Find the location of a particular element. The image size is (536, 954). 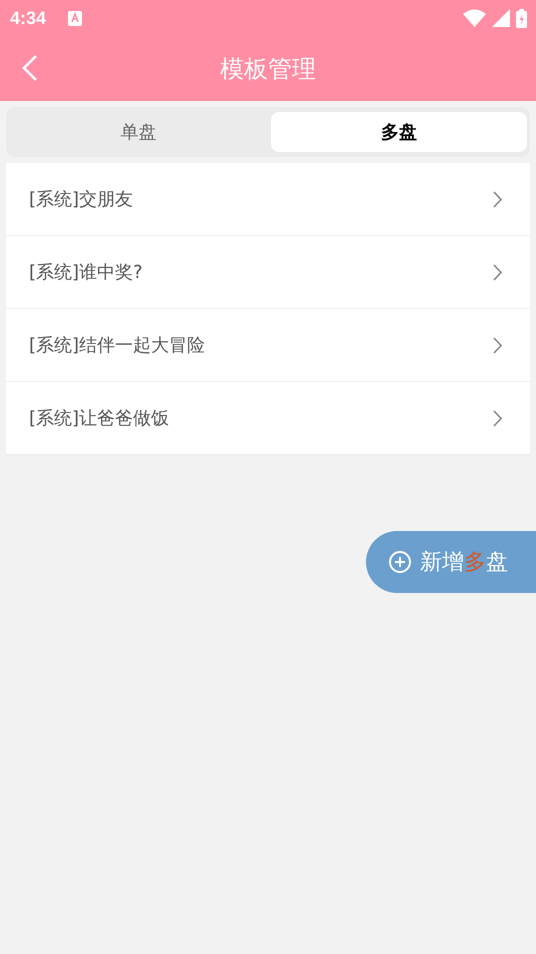

wifi-icon is located at coordinates (474, 18).